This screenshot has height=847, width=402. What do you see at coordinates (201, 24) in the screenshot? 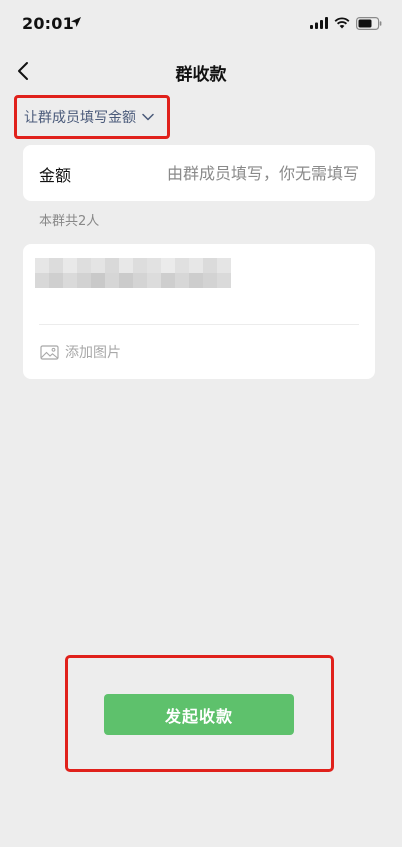
I see `status-bar: 20:01` at bounding box center [201, 24].